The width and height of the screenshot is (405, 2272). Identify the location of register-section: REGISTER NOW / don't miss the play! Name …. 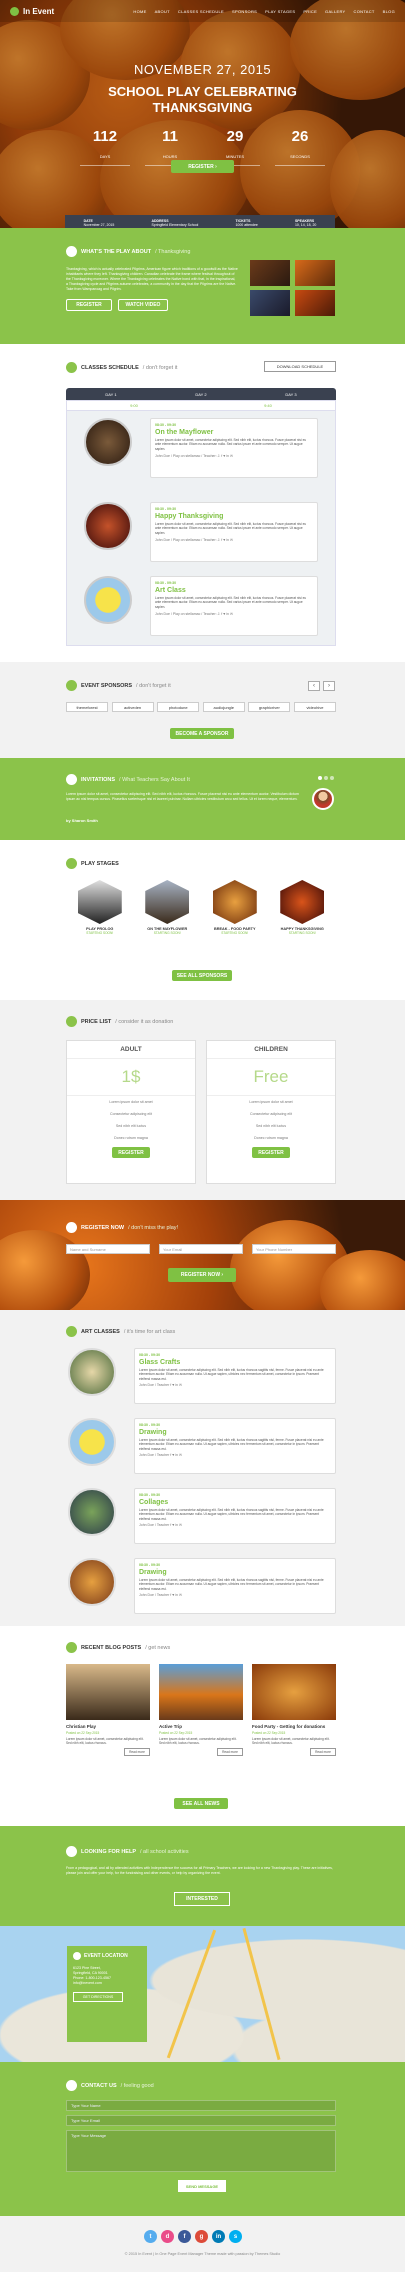
(202, 1255).